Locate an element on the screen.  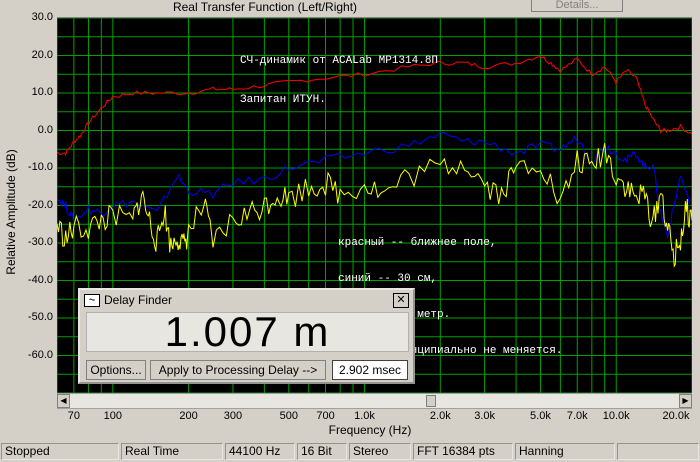
x-tick-label: 5.0k is located at coordinates (540, 416).